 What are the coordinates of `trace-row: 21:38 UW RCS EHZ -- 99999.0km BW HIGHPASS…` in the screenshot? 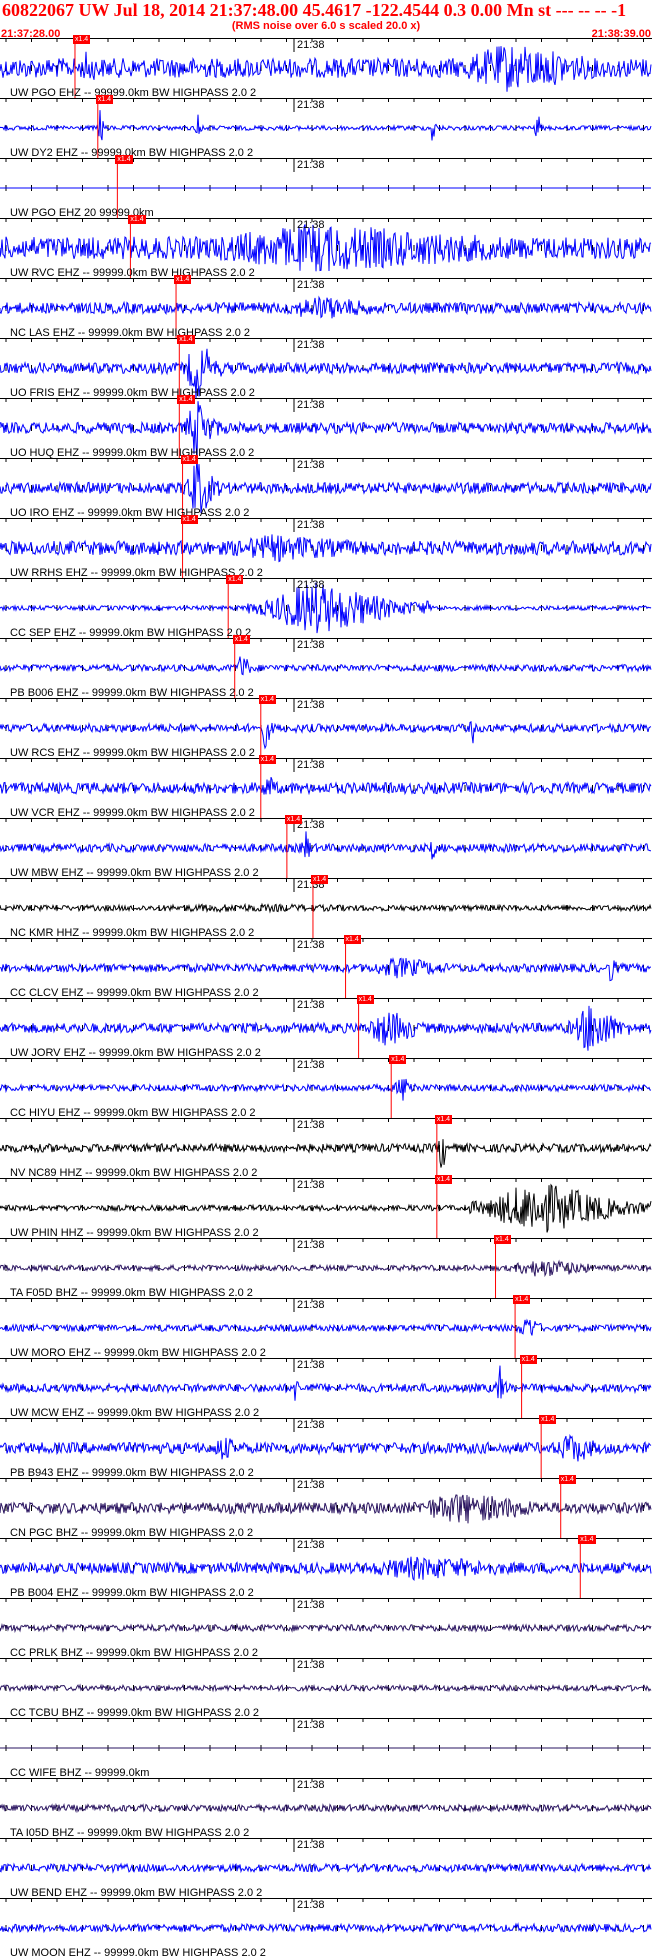 It's located at (326, 727).